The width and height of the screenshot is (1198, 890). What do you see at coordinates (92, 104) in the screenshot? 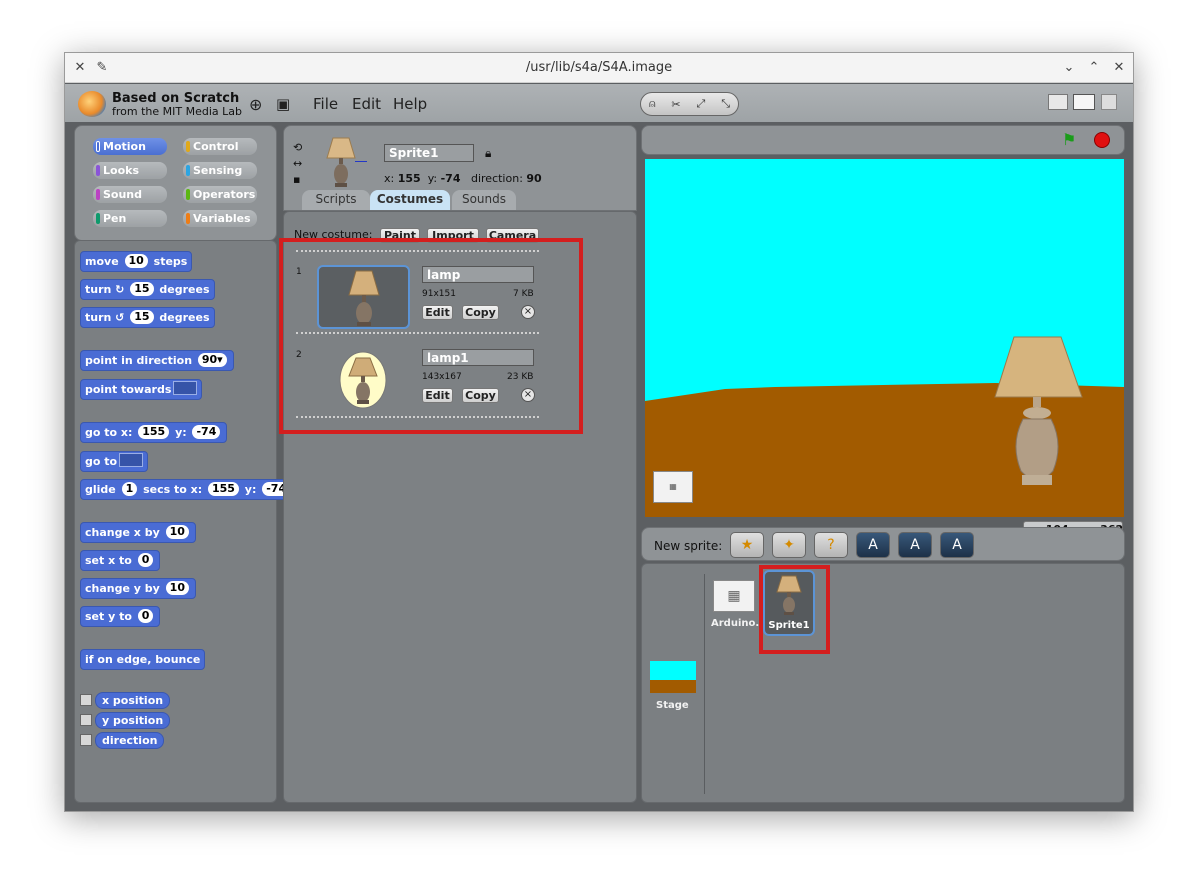
I see `s4a-logo-icon` at bounding box center [92, 104].